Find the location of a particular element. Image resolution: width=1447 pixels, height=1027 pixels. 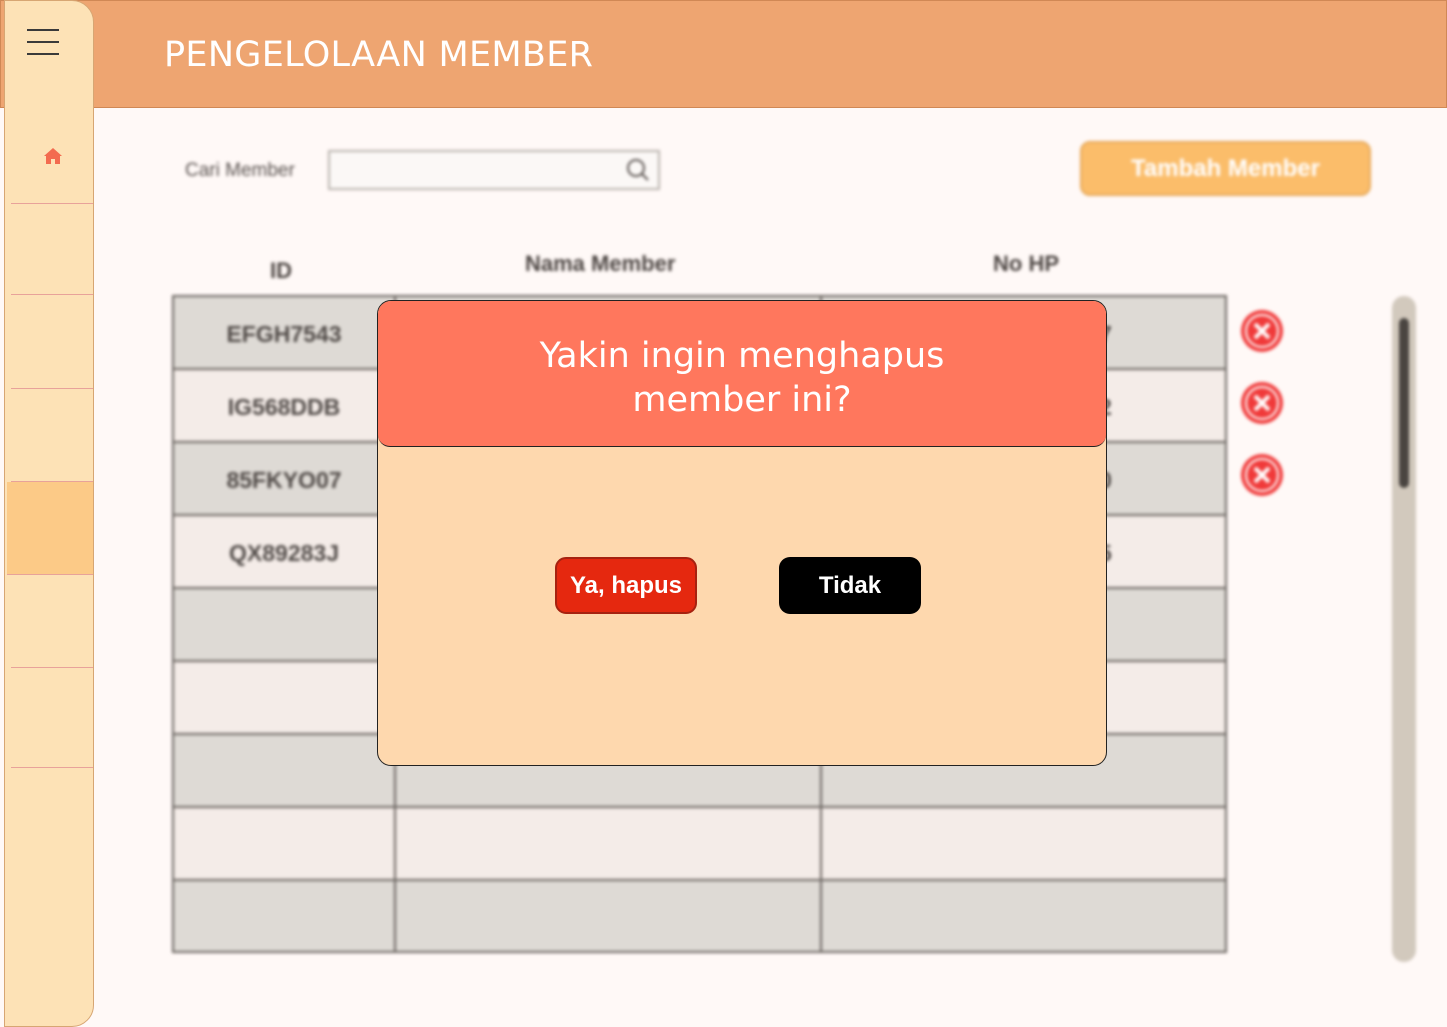

scrollbar-thumb is located at coordinates (1404, 403).